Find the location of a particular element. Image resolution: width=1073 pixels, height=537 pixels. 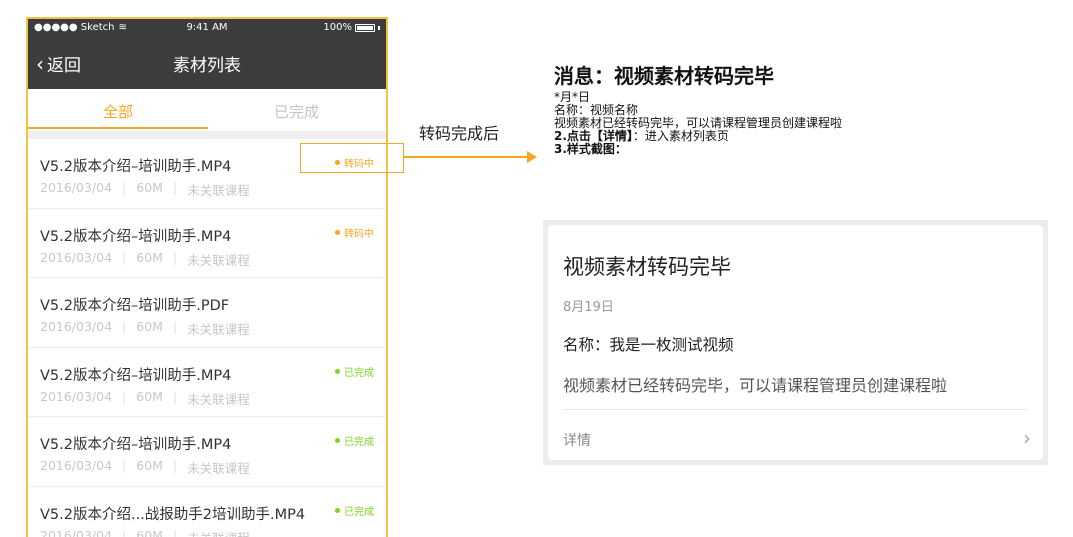

battery-indicator: 100% is located at coordinates (351, 27).